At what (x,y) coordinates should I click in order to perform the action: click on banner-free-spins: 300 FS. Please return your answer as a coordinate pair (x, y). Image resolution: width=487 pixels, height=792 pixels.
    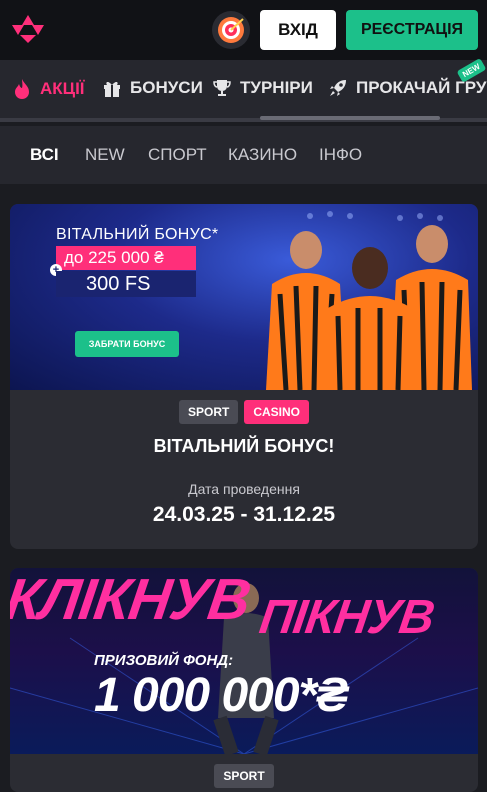
    Looking at the image, I should click on (126, 284).